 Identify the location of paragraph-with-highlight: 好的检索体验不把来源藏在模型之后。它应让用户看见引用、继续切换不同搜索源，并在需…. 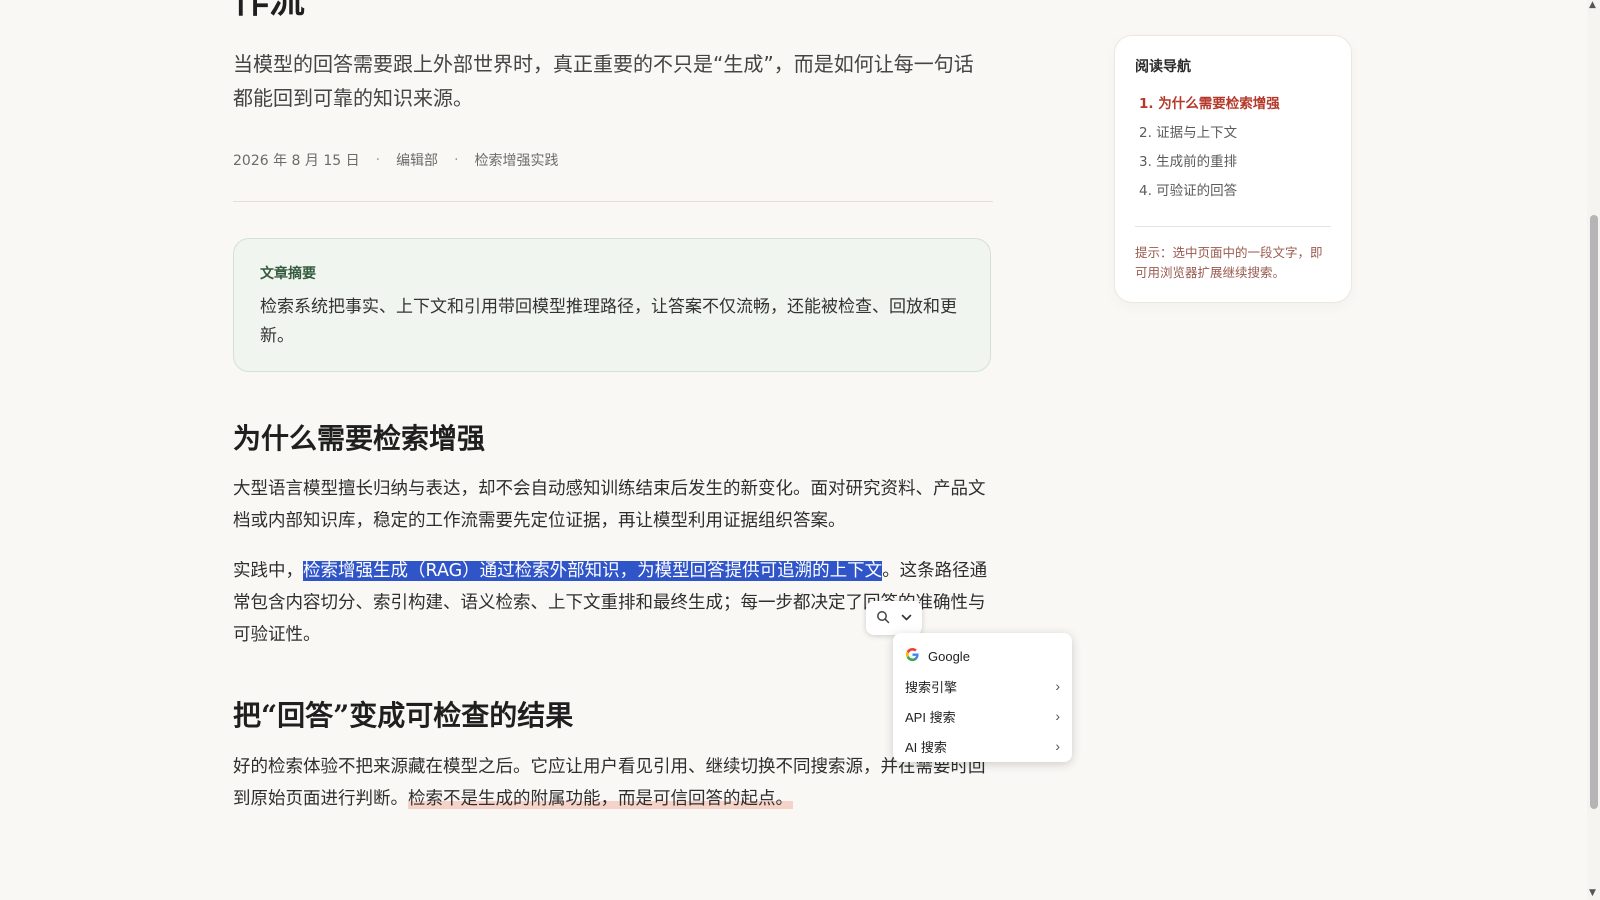
(613, 783).